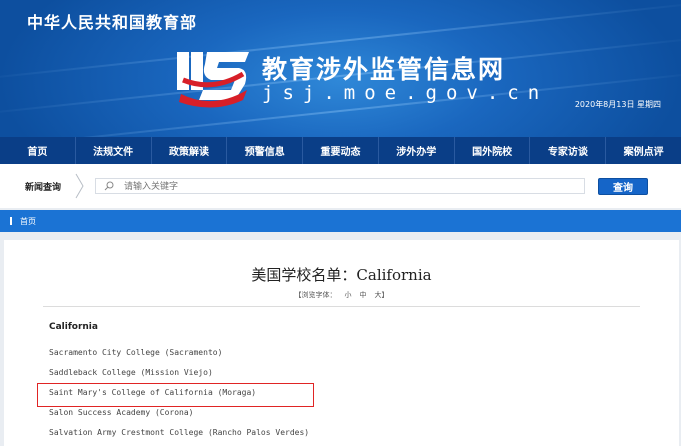  I want to click on search-input, so click(349, 186).